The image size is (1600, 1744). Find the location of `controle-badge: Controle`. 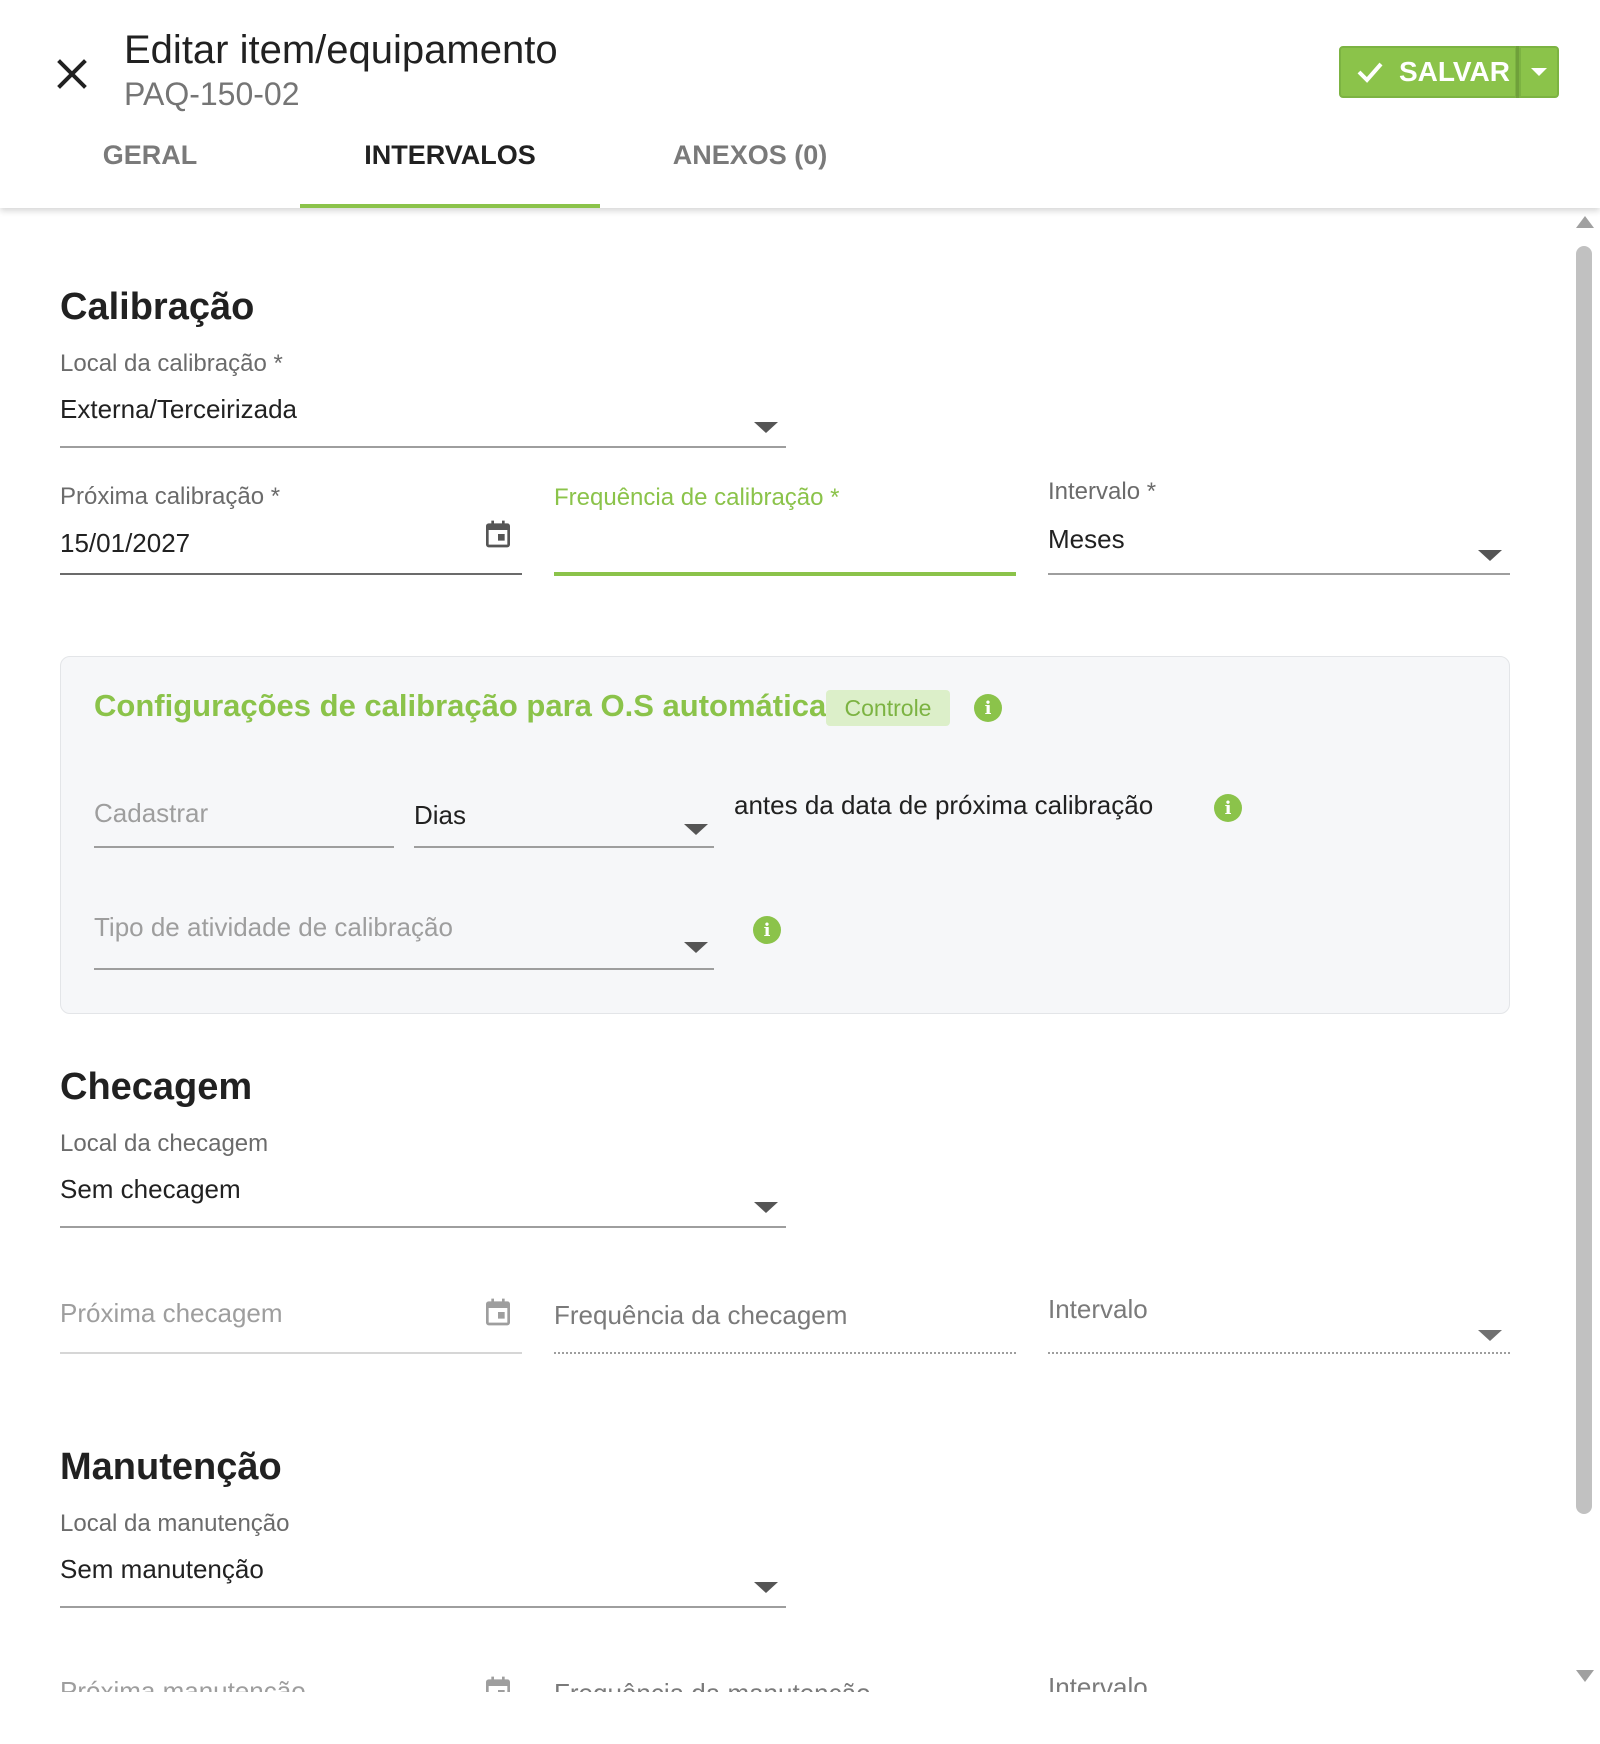

controle-badge: Controle is located at coordinates (888, 708).